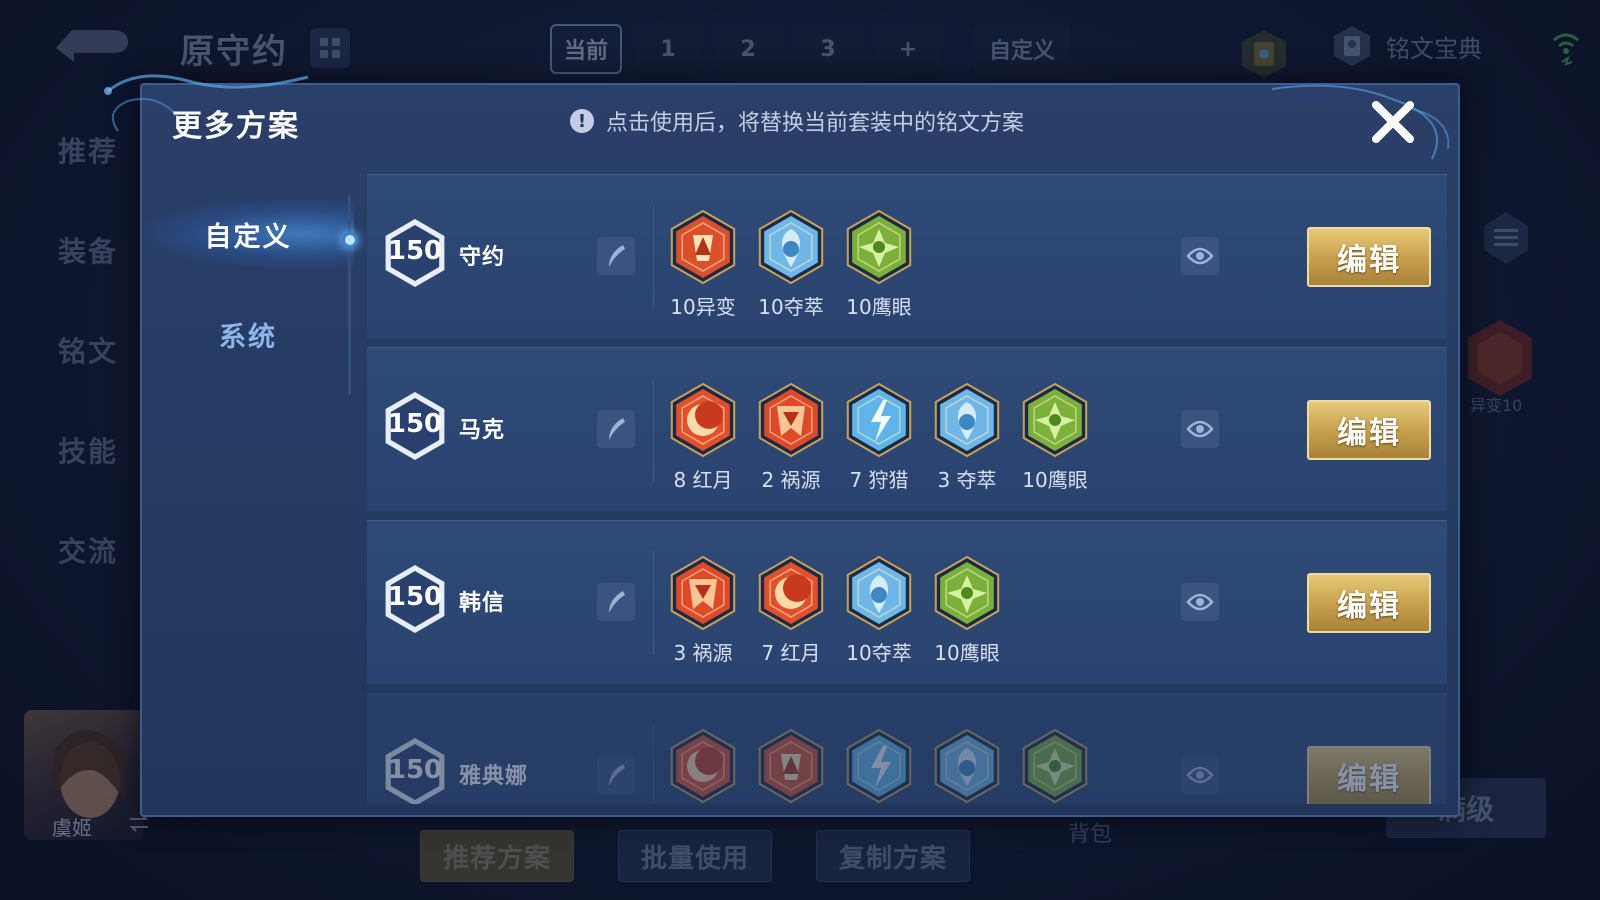 This screenshot has width=1600, height=900. I want to click on rune-label: 8 红月, so click(703, 480).